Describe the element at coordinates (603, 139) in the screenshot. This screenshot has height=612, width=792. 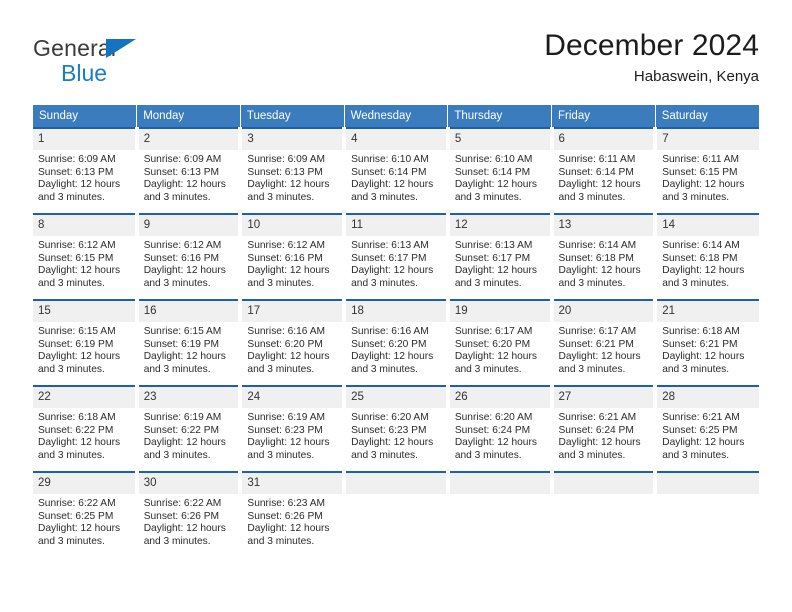
I see `day-number: 6` at that location.